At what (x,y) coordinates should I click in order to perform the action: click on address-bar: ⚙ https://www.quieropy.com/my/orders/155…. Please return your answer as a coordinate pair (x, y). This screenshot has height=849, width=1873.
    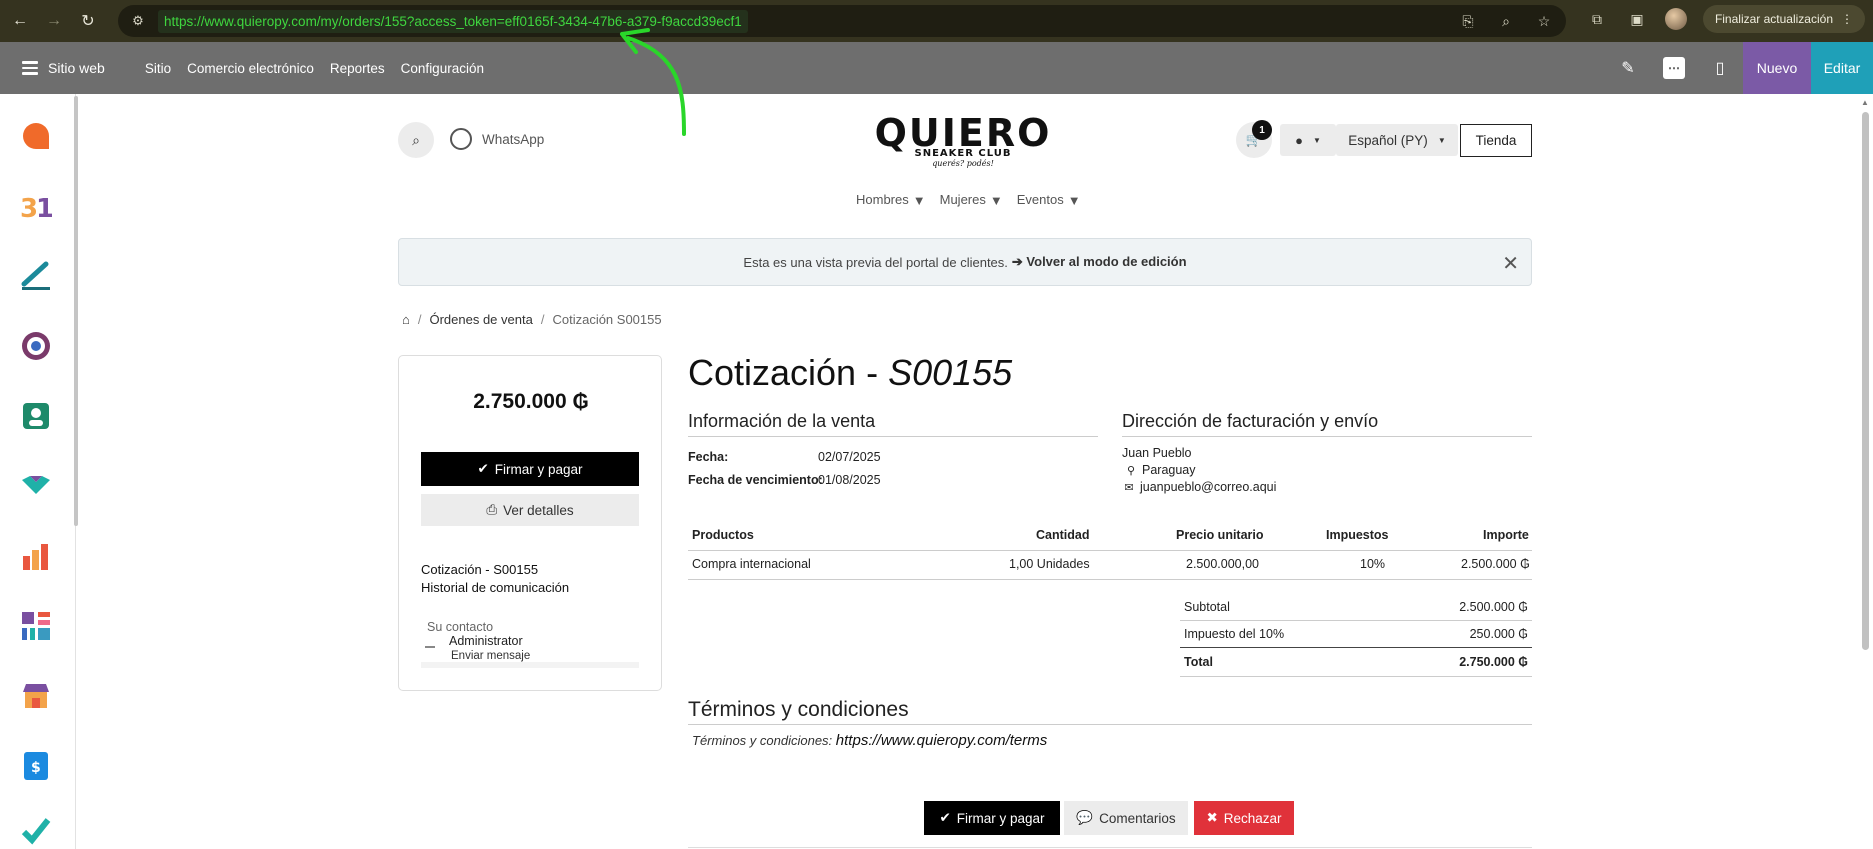
    Looking at the image, I should click on (842, 21).